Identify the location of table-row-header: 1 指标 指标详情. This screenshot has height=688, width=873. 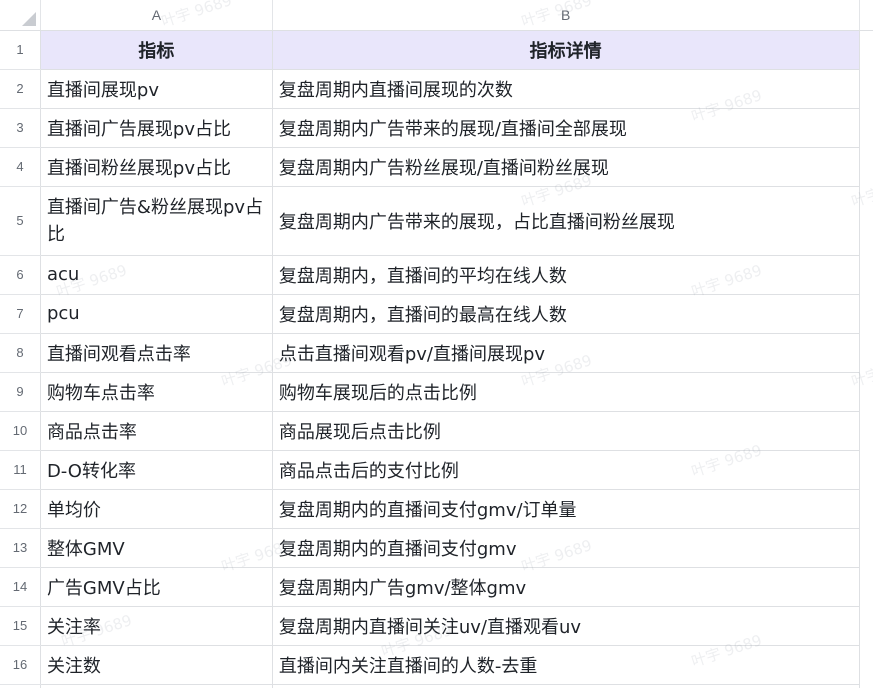
(436, 50).